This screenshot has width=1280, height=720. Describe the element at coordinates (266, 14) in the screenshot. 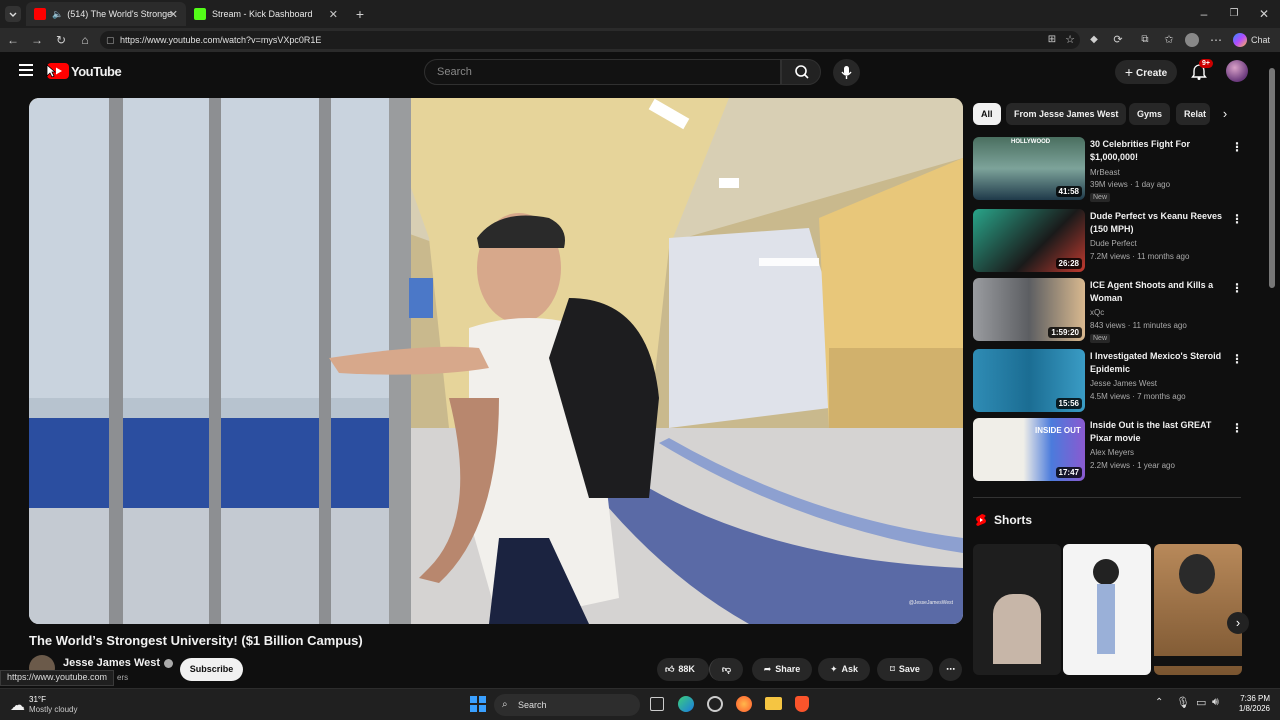

I see `tab-kick-dashboard: Stream - Kick Dashboard ✕` at that location.